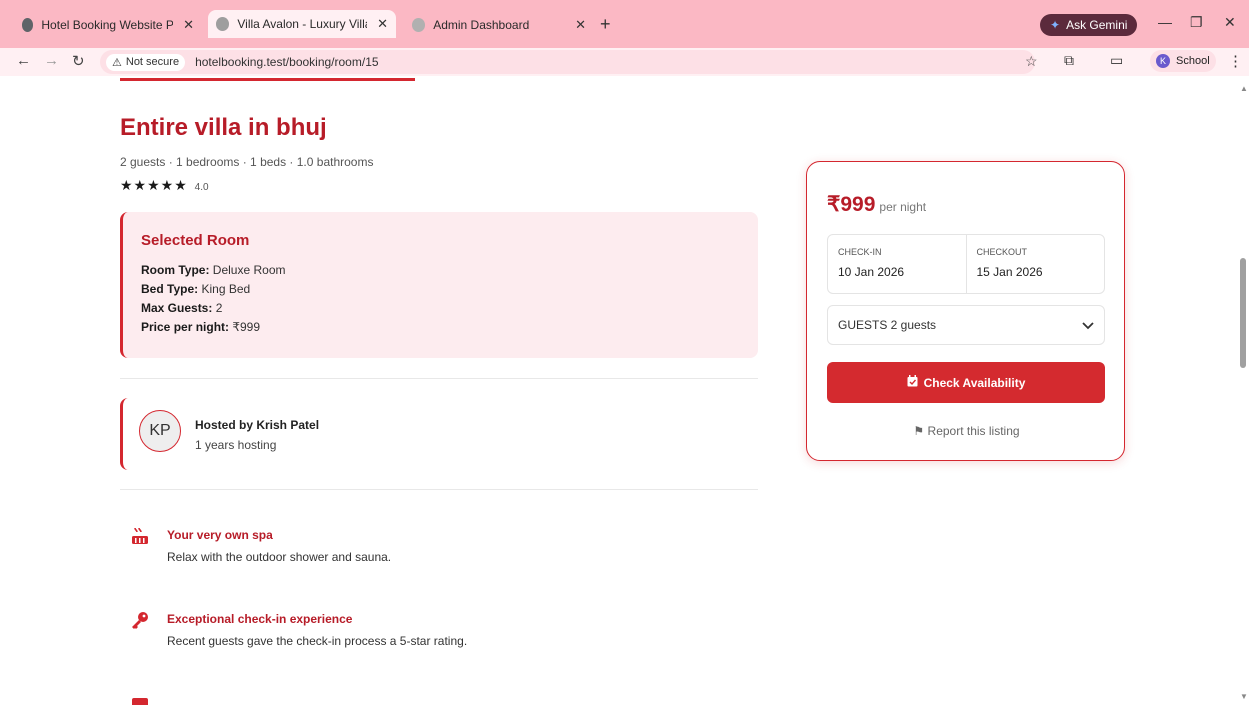 The width and height of the screenshot is (1249, 705). I want to click on max-guests-label: Max Guests:, so click(177, 308).